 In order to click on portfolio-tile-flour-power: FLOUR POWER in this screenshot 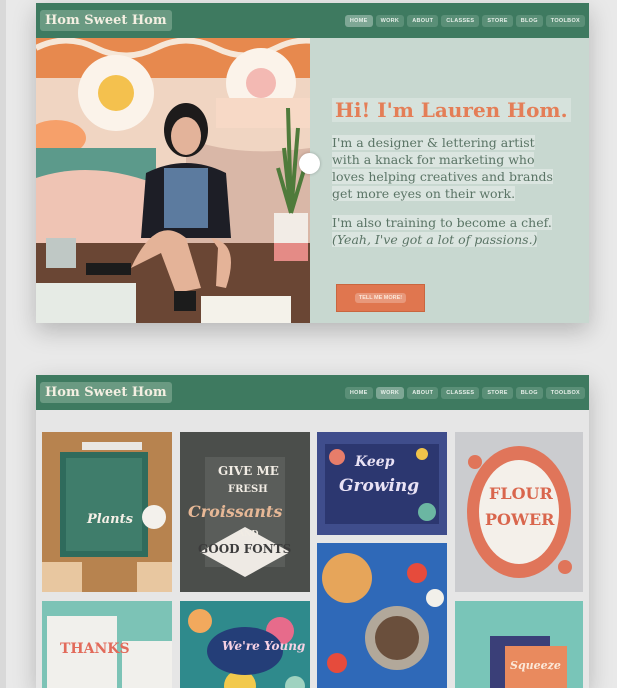, I will do `click(519, 512)`.